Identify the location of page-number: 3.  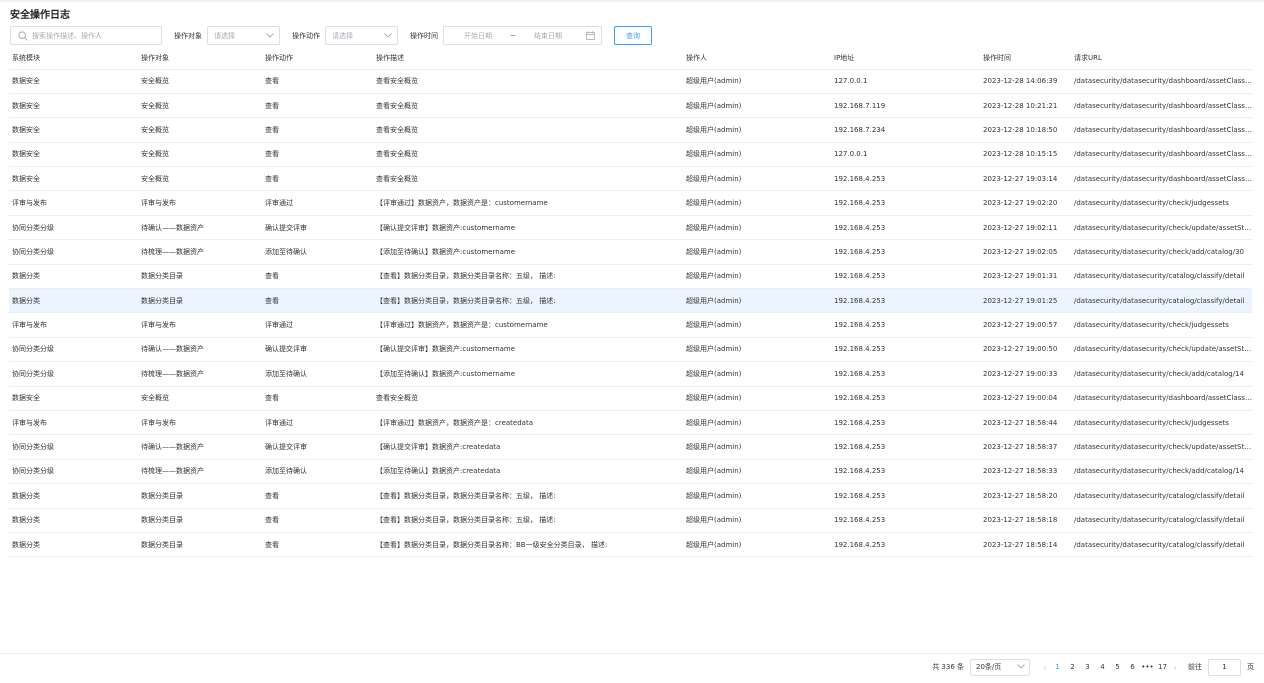
(1087, 667).